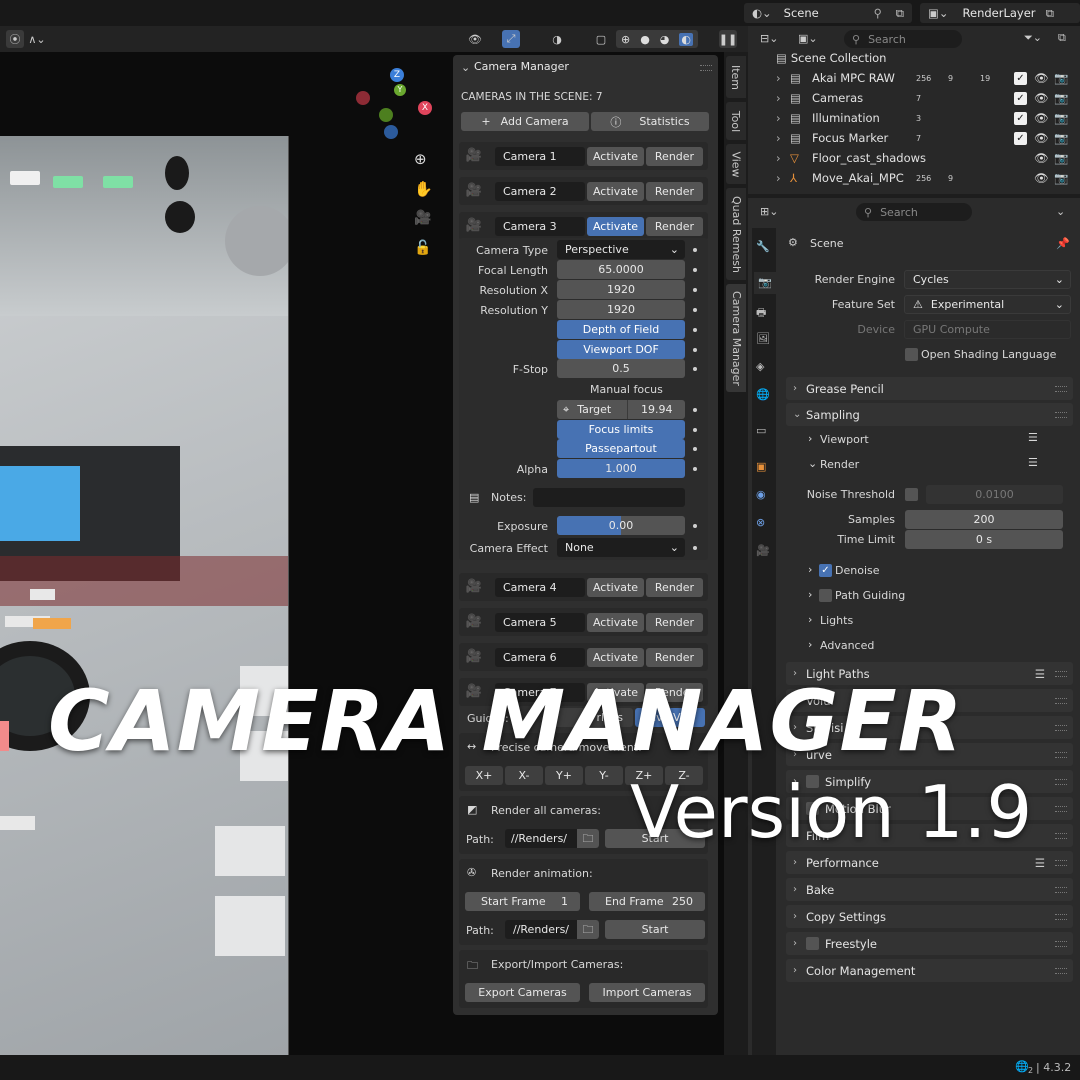  Describe the element at coordinates (987, 279) in the screenshot. I see `render-engine-select: Cycles ⌄` at that location.